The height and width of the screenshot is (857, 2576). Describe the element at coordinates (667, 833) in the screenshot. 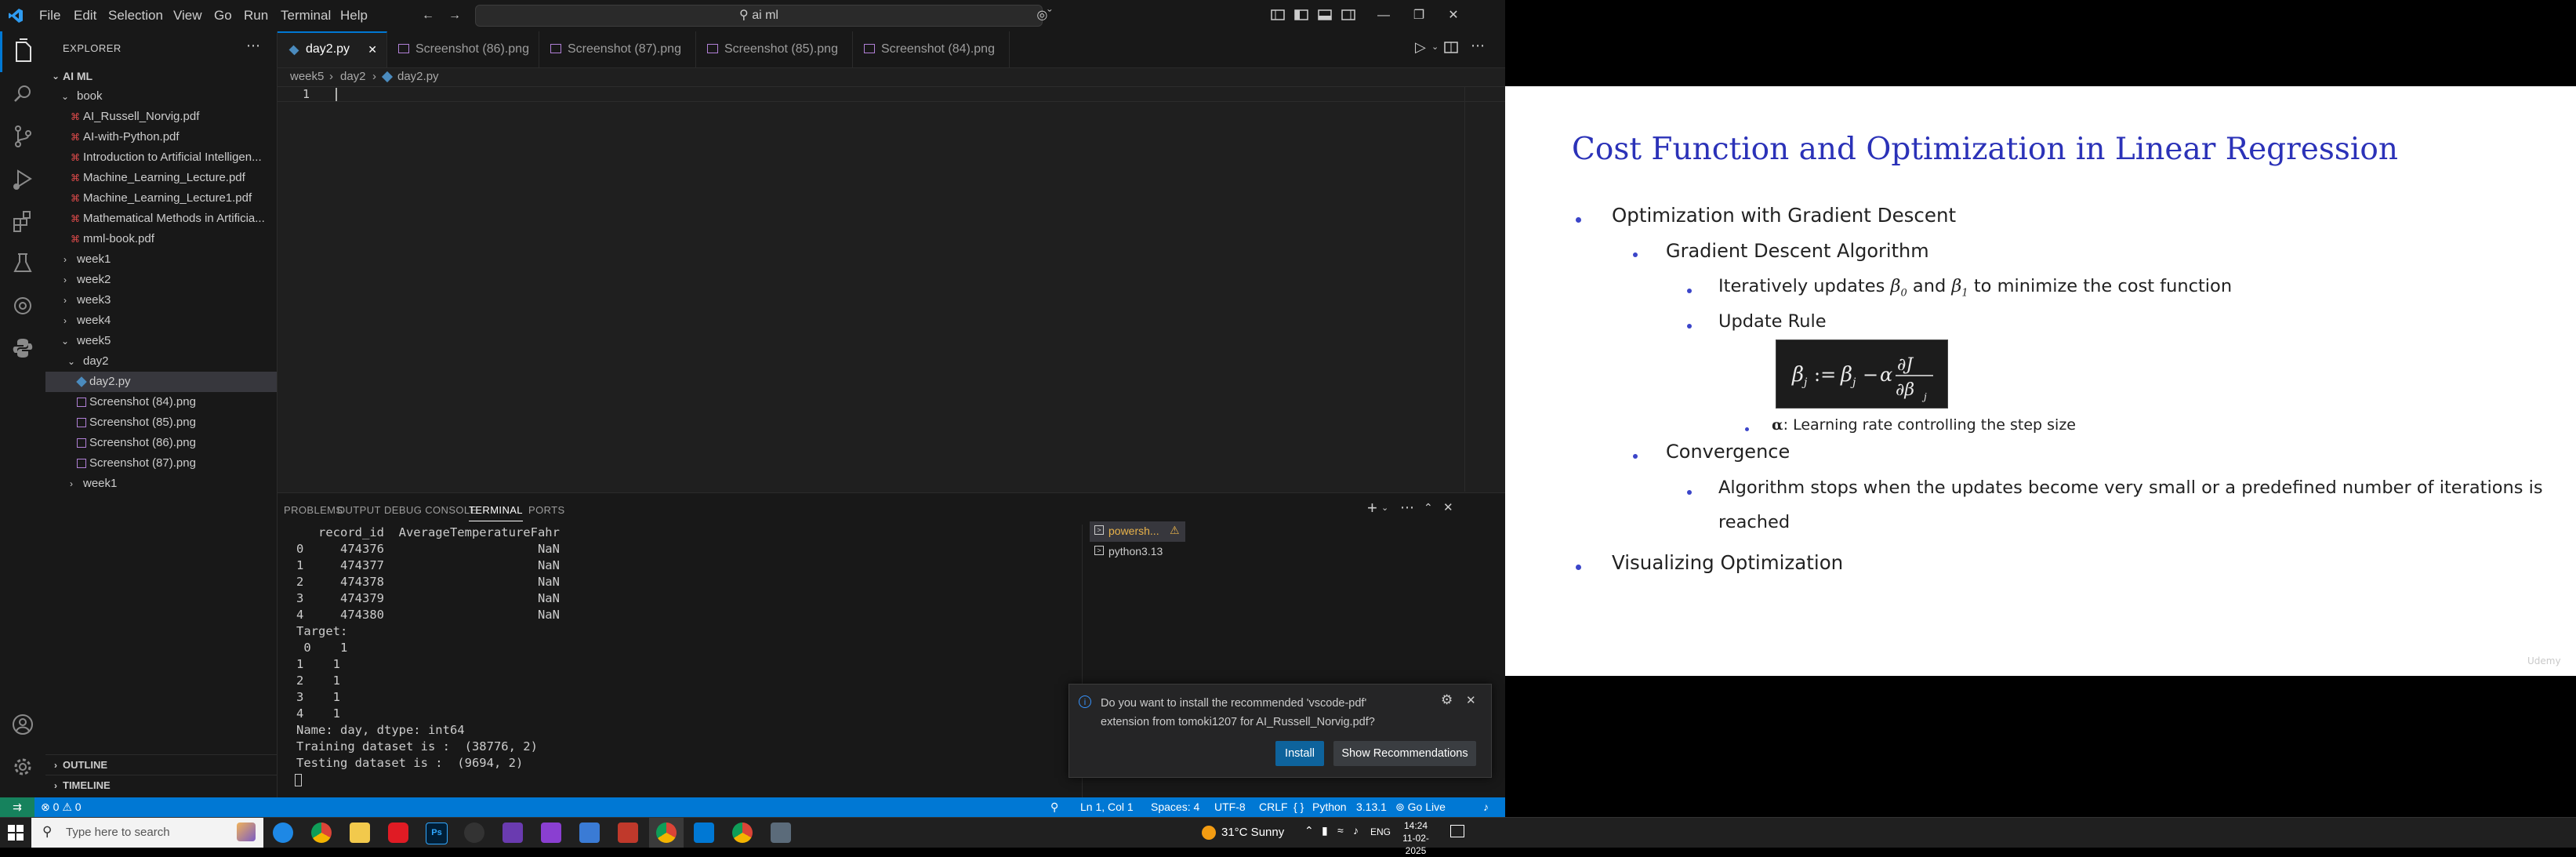

I see `chrome-active-icon` at that location.